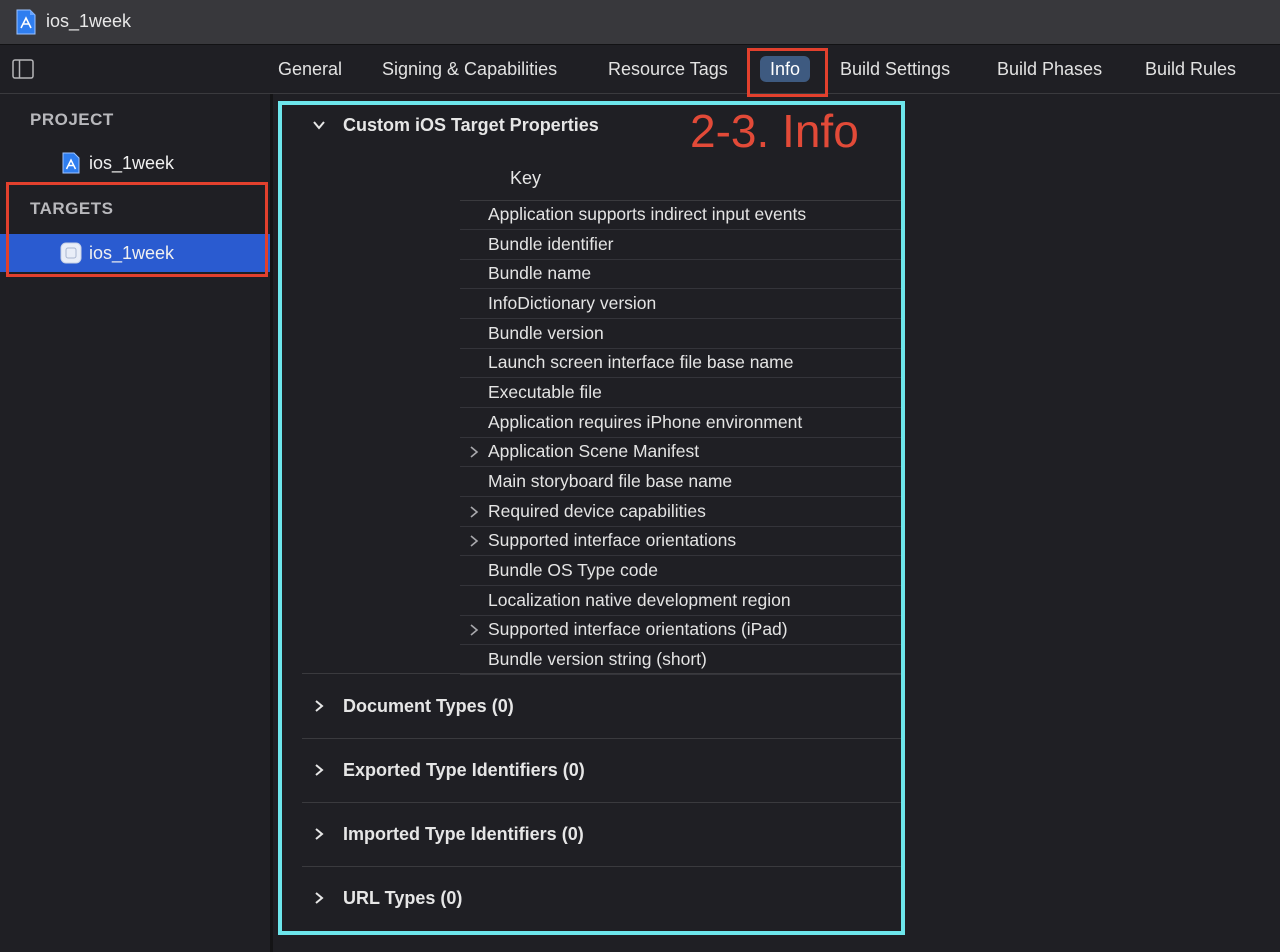 Image resolution: width=1280 pixels, height=952 pixels. I want to click on tab-resource-tags: Resource Tags, so click(668, 69).